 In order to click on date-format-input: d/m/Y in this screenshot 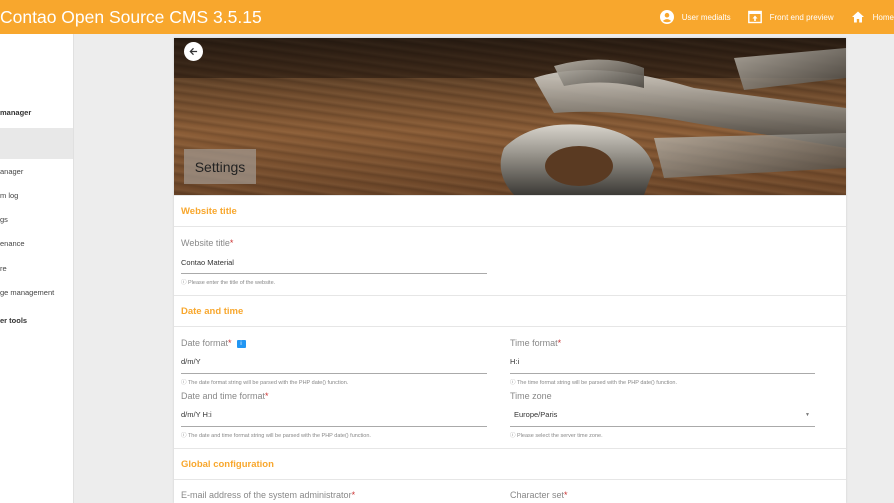, I will do `click(191, 361)`.